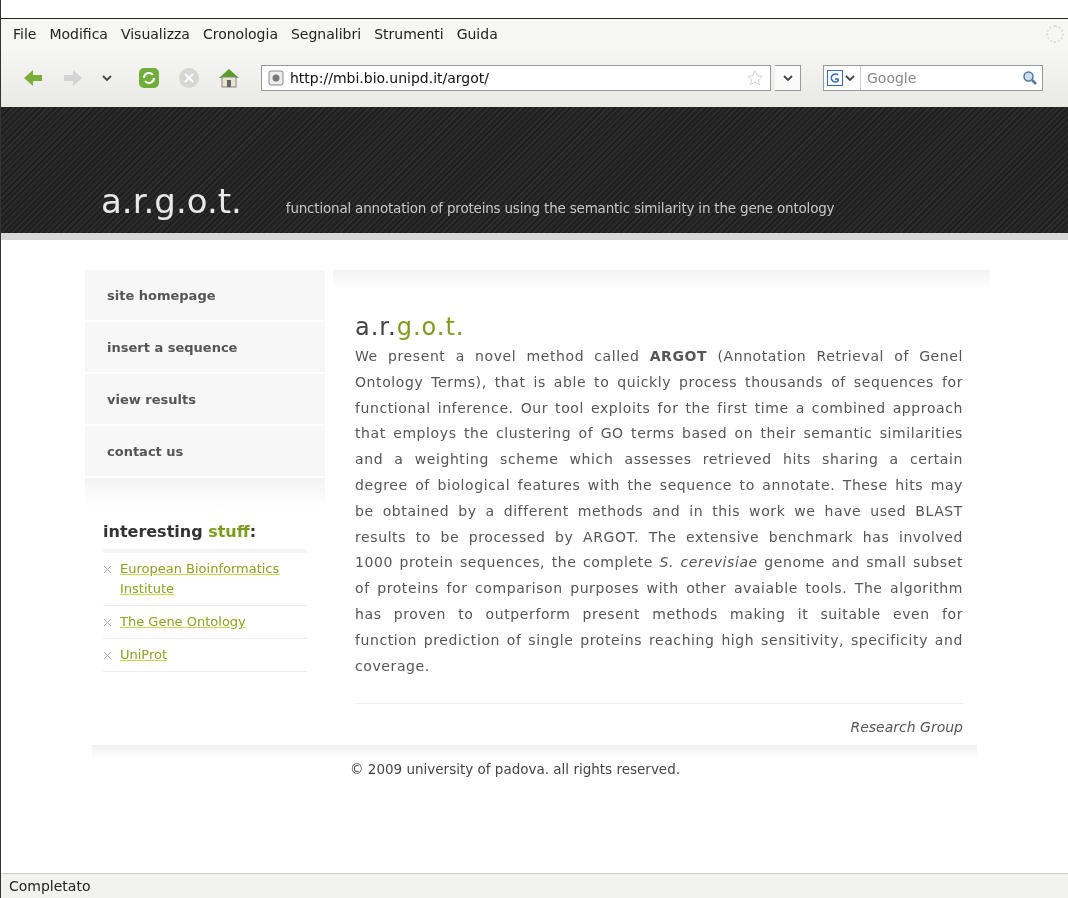 This screenshot has height=898, width=1068. I want to click on menu-item: File, so click(25, 34).